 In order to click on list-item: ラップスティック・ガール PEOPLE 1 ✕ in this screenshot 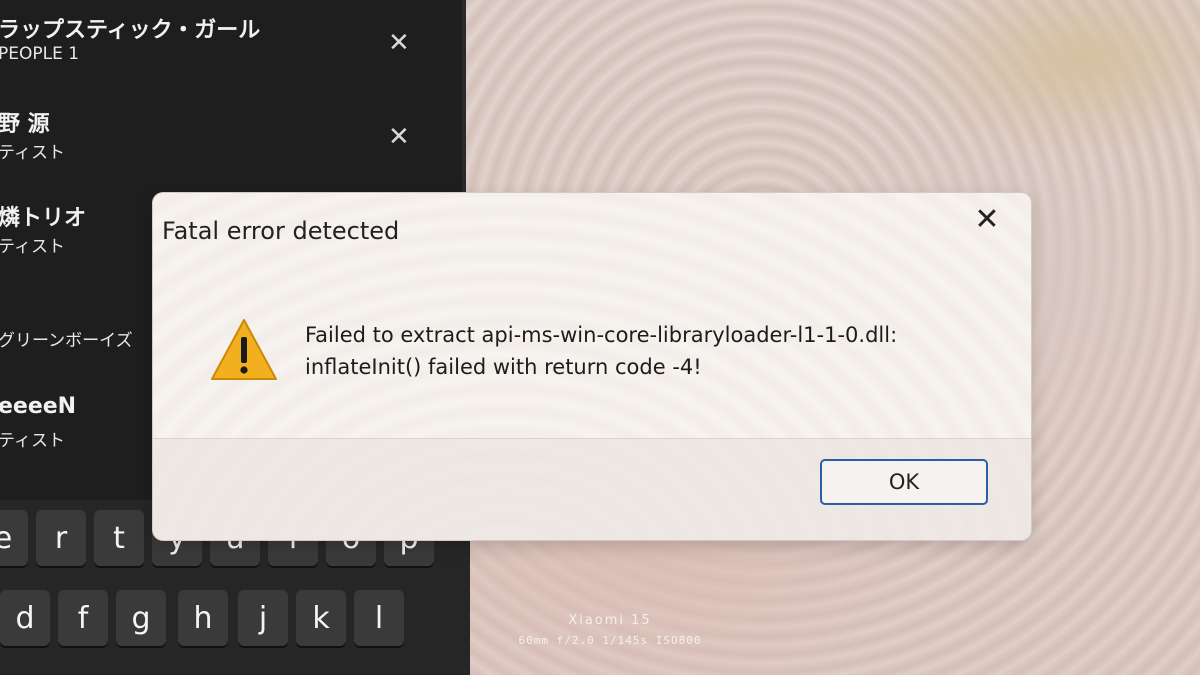, I will do `click(220, 57)`.